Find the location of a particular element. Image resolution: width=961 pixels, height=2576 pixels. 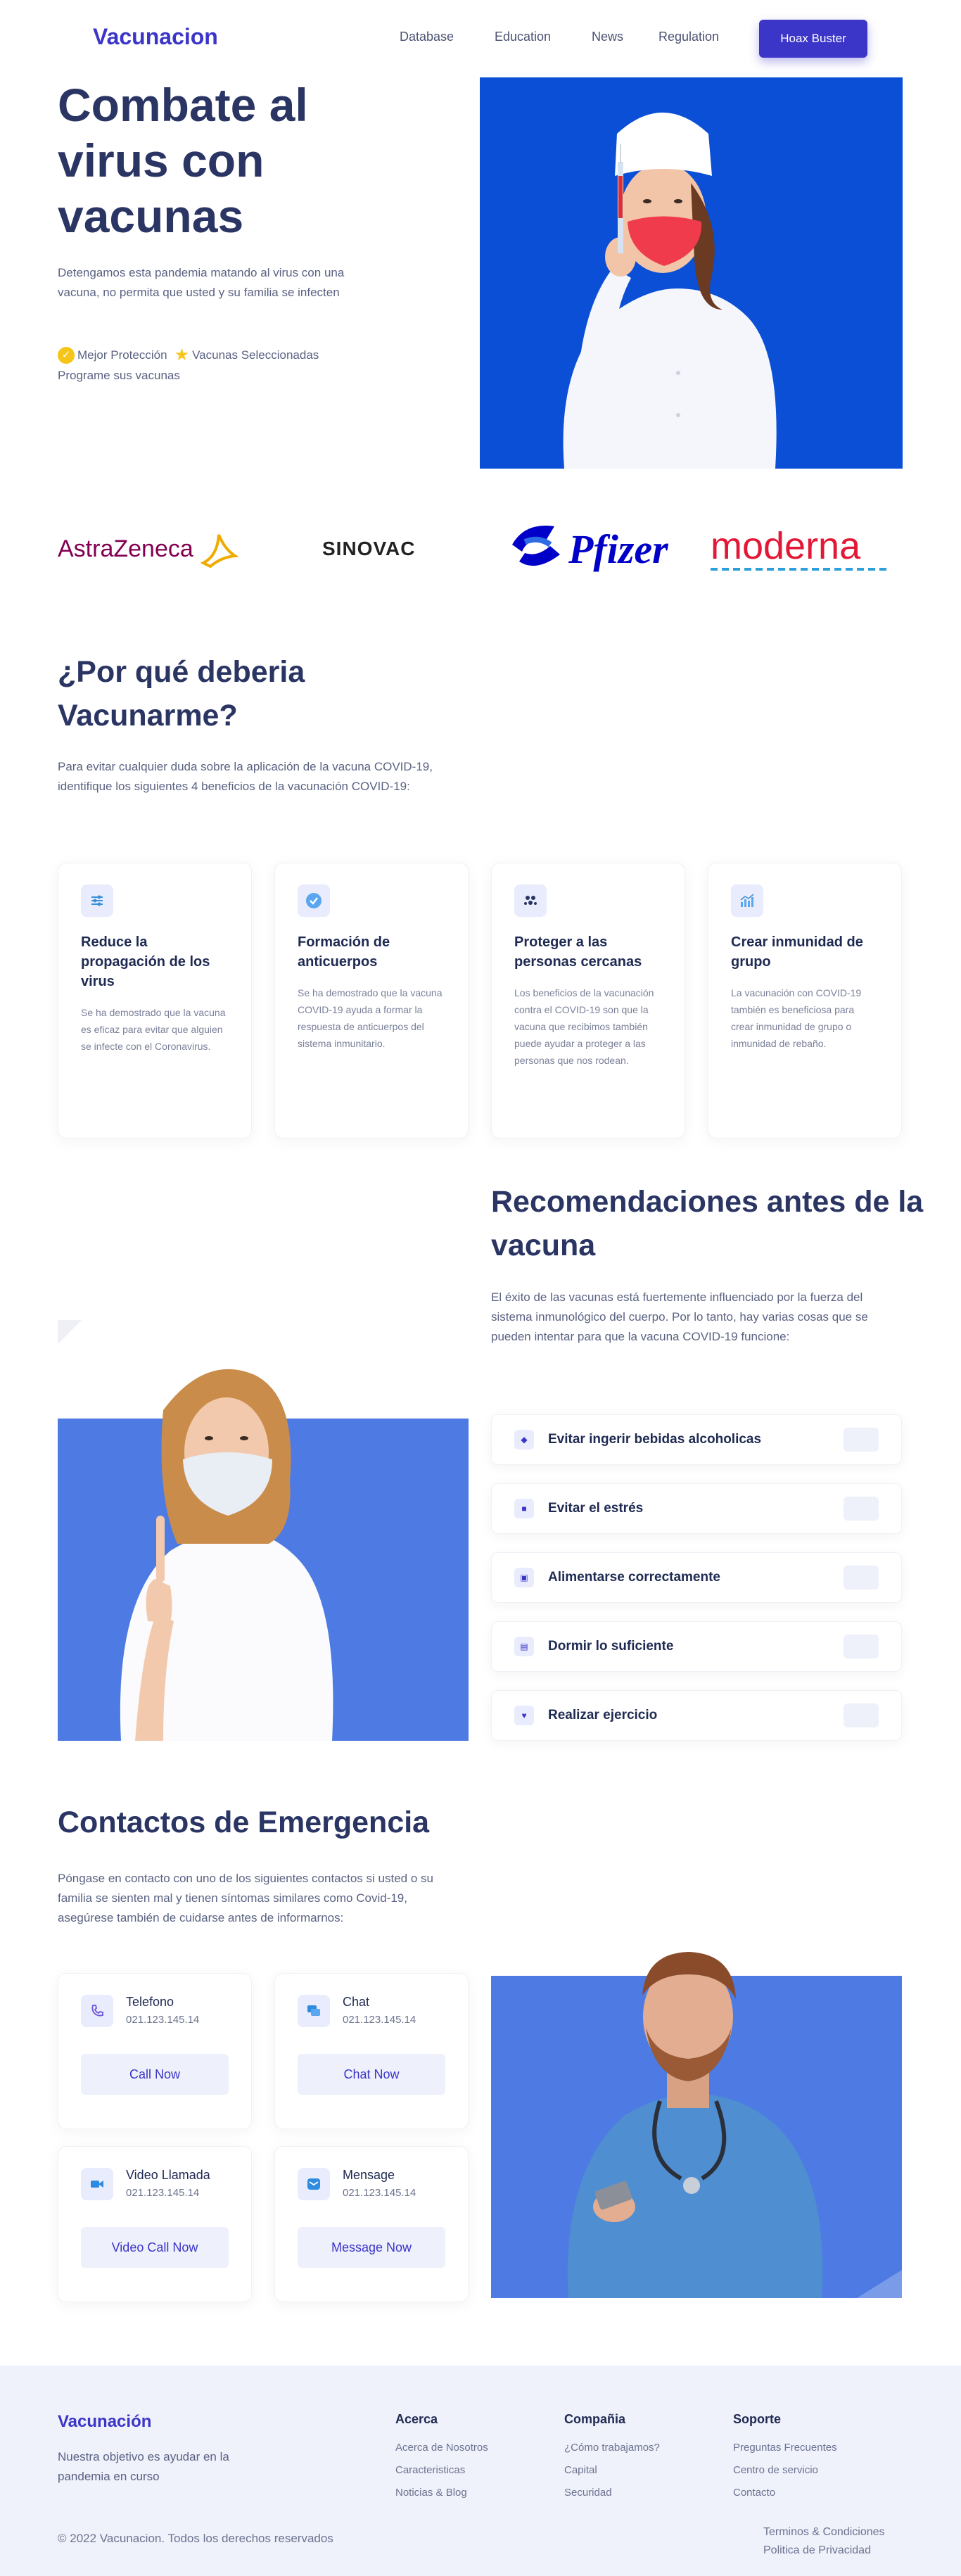

reco-title: Recomendaciones antes de la vacuna is located at coordinates (707, 1223).